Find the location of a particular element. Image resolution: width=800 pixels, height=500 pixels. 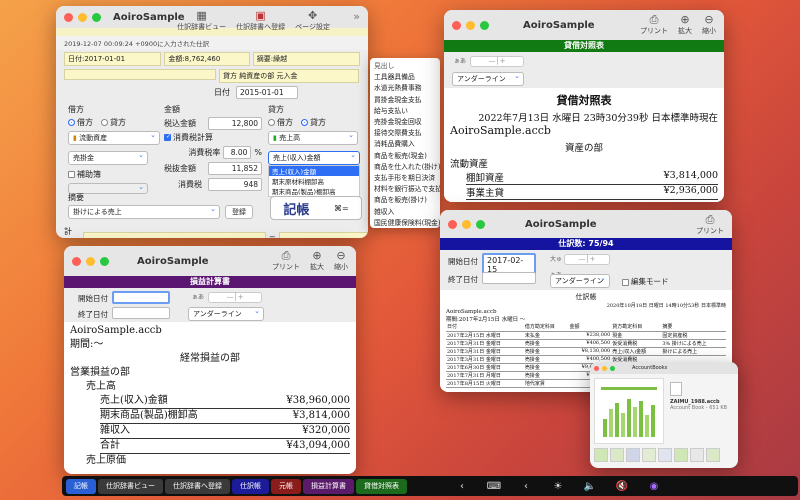

brightness-icon: ☀ is located at coordinates (558, 486).